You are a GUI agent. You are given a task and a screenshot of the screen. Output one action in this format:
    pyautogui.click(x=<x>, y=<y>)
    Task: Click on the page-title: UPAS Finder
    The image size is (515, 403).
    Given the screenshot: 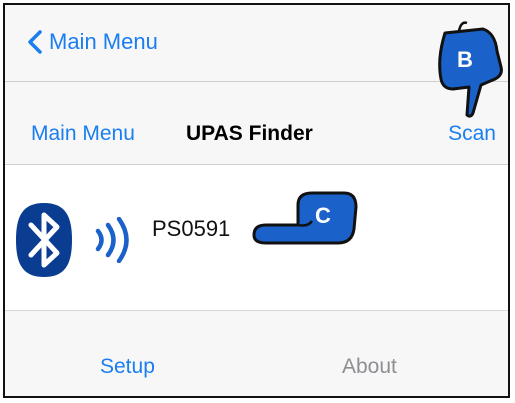 What is the action you would take?
    pyautogui.click(x=249, y=133)
    